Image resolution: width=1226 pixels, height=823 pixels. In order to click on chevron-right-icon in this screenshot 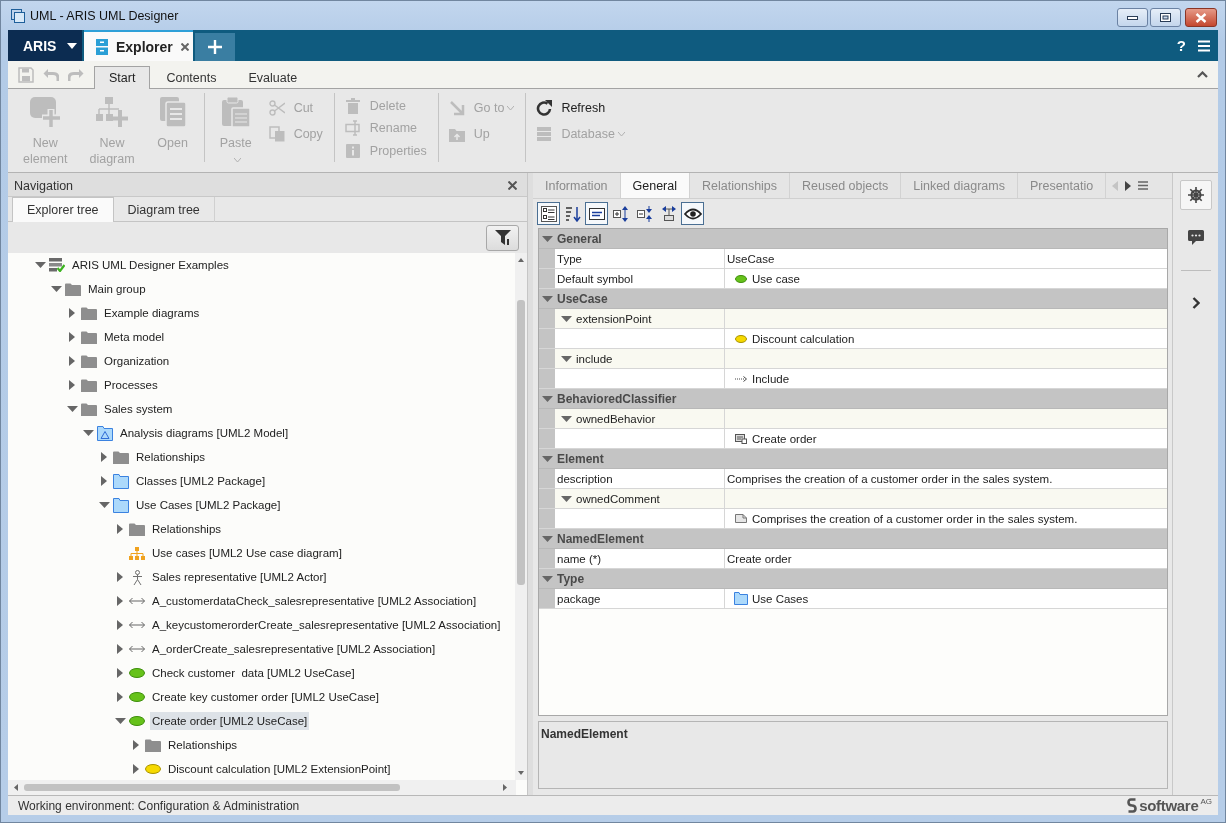, I will do `click(1195, 303)`.